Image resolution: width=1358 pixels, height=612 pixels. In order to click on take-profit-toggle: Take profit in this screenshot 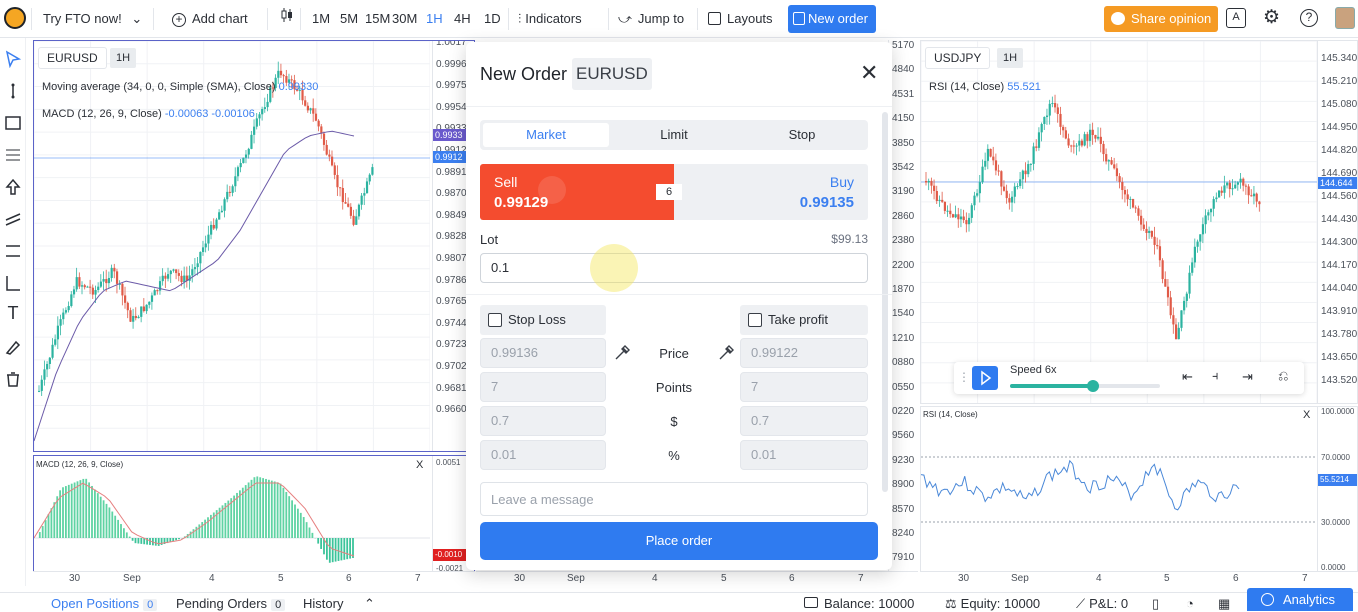, I will do `click(804, 320)`.